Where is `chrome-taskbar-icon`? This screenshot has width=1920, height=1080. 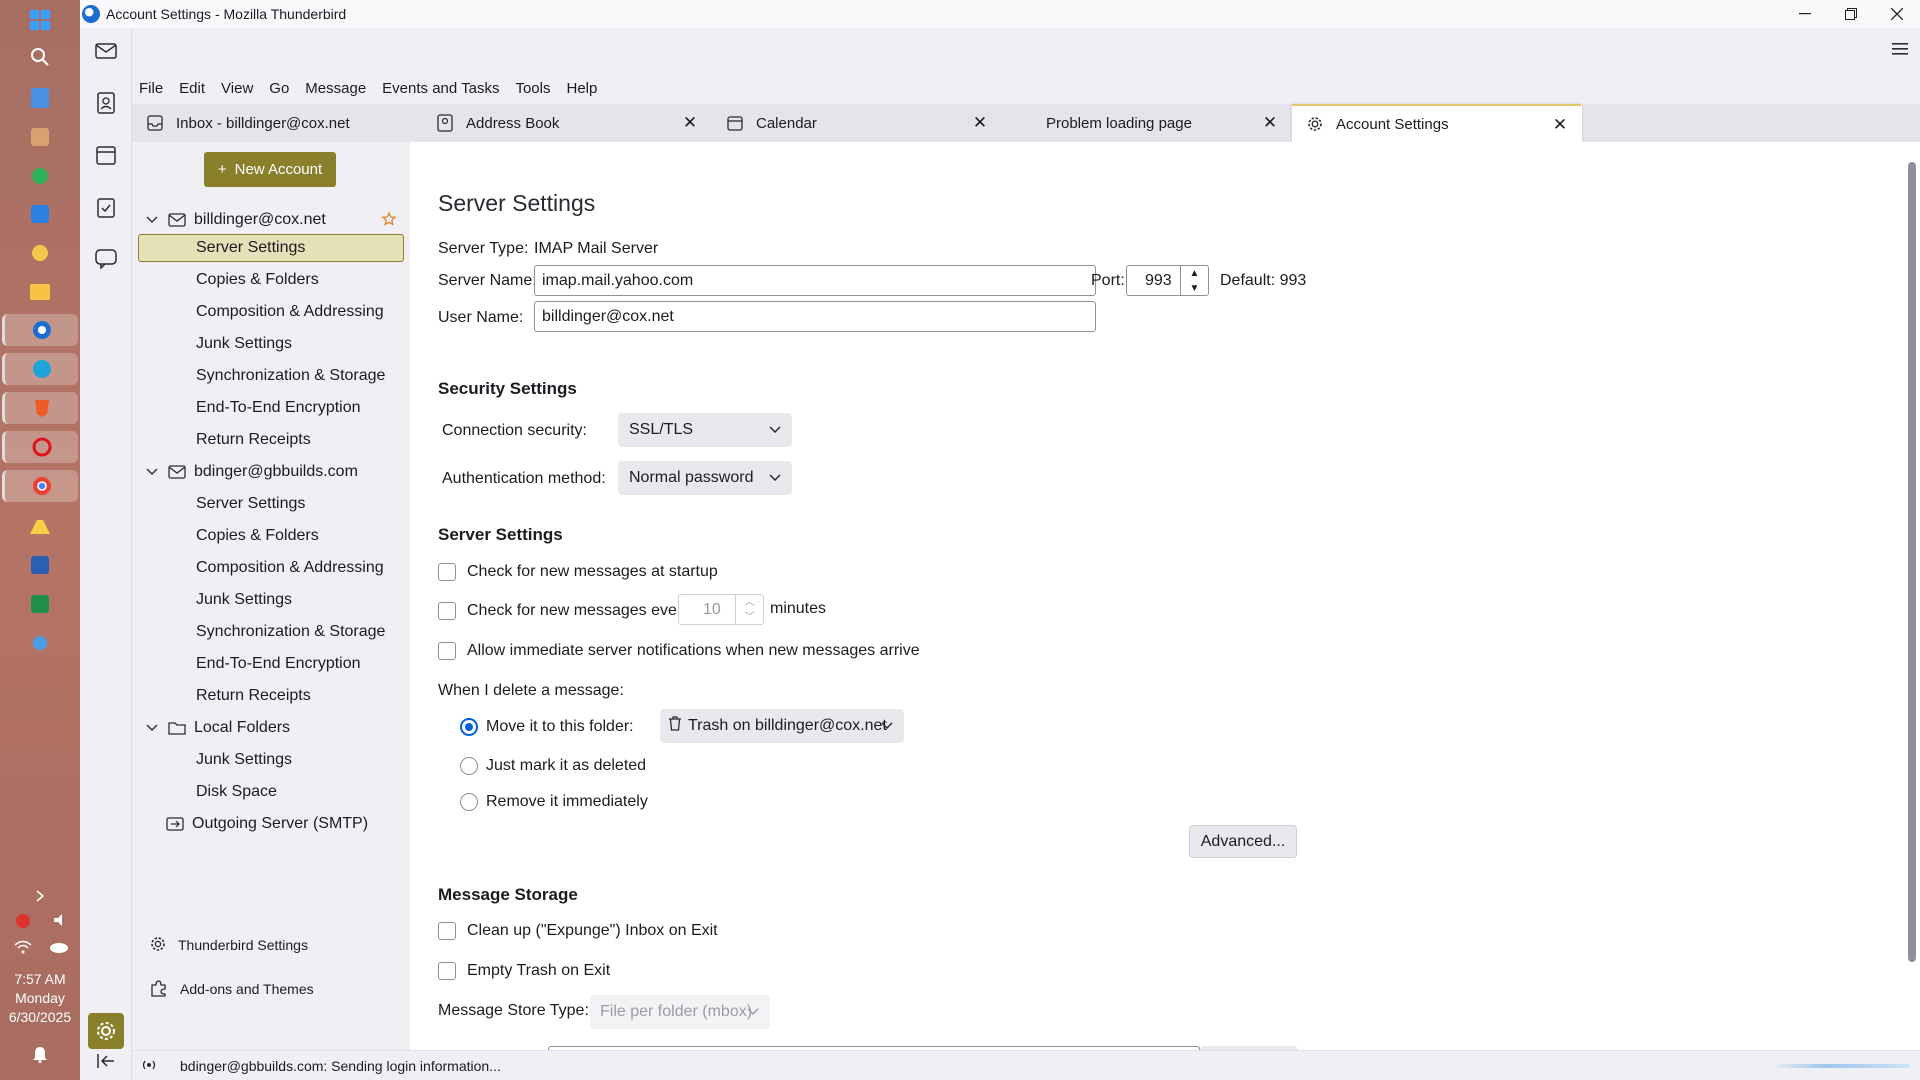 chrome-taskbar-icon is located at coordinates (40, 486).